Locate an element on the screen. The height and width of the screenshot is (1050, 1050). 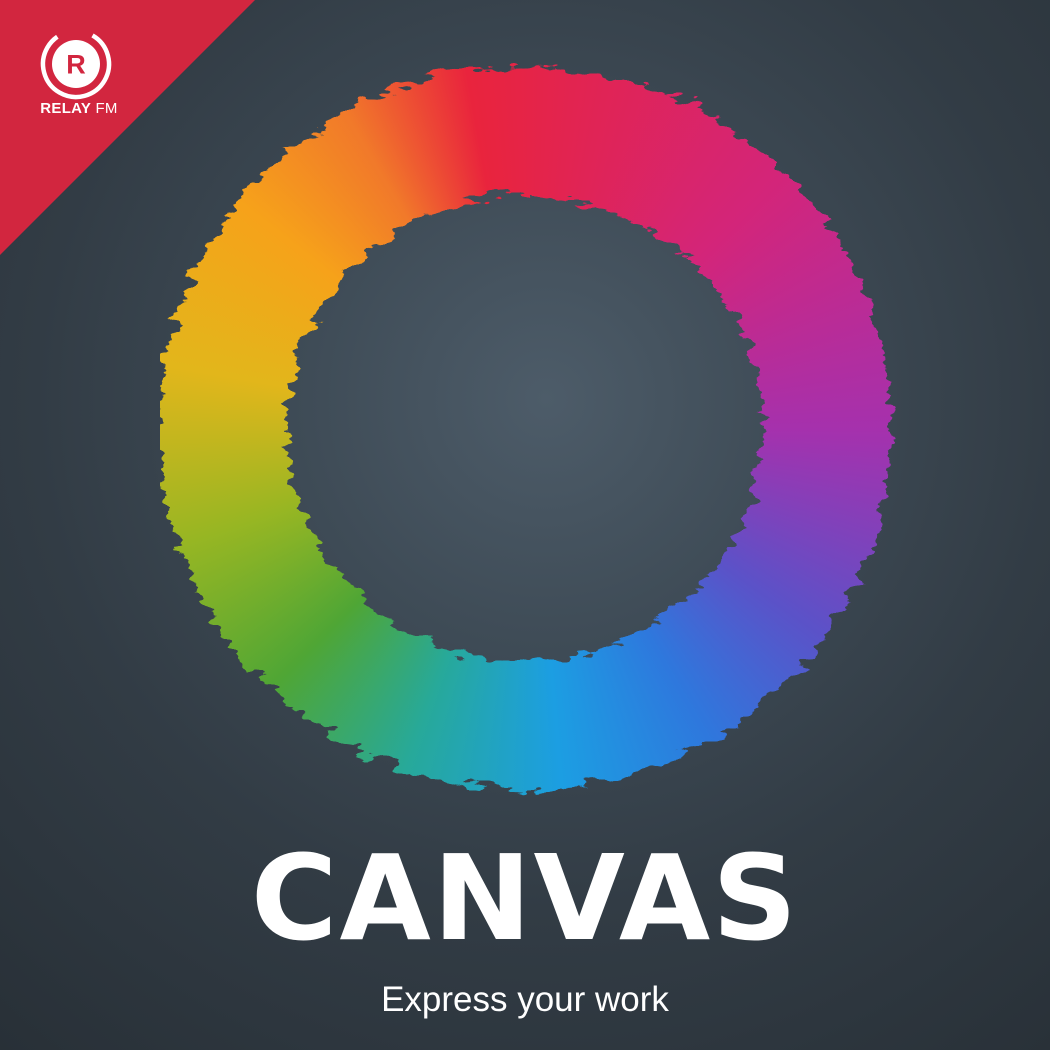
relay-name-bold: RELAY is located at coordinates (65, 108).